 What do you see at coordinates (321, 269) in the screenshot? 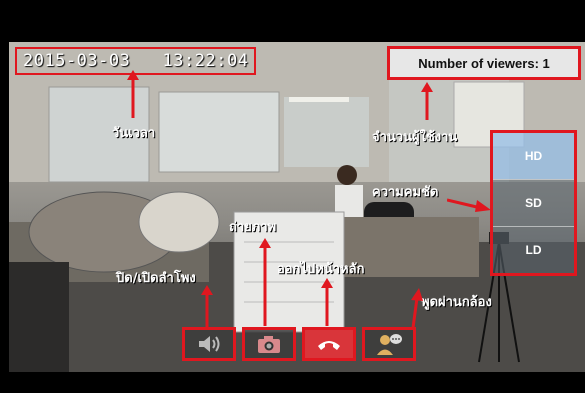
I see `annotation-exit: ออกไปหน้าหลัก` at bounding box center [321, 269].